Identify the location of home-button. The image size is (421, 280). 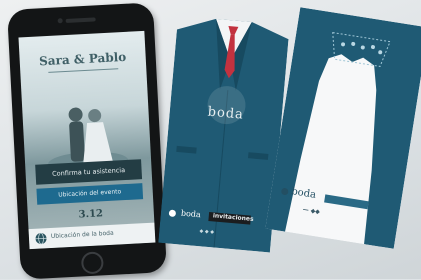
(92, 263).